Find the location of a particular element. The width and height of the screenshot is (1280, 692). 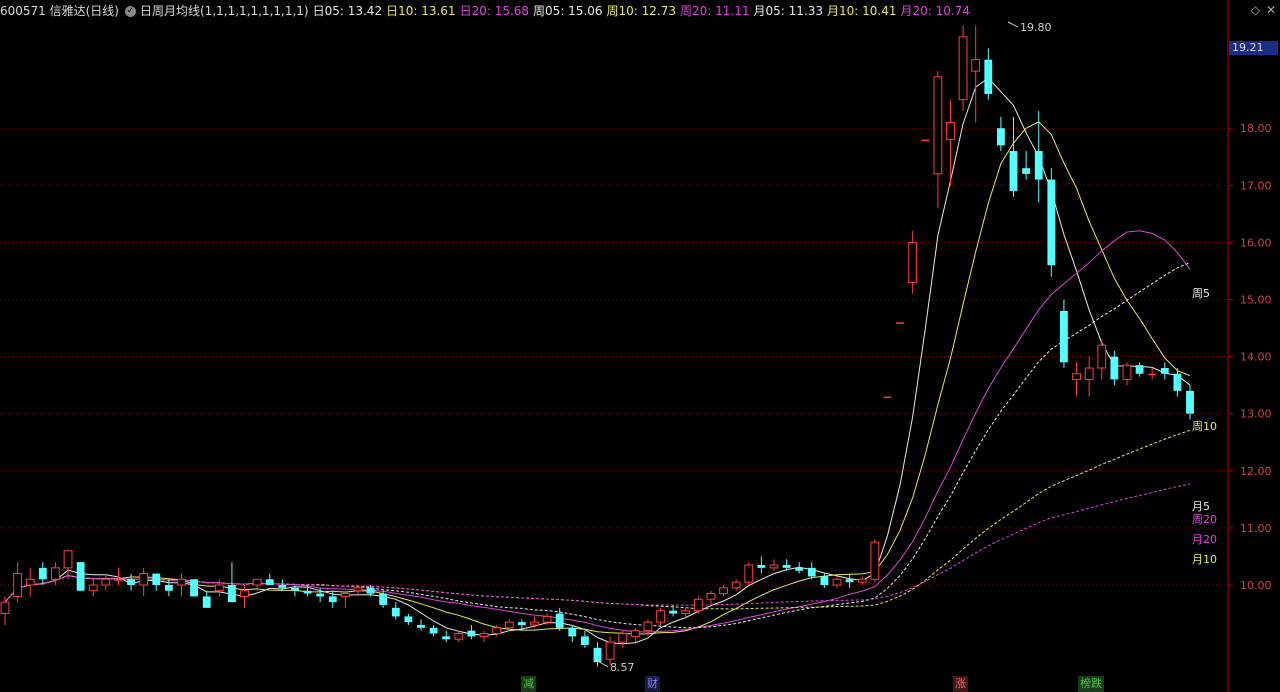

high-pointer is located at coordinates (1013, 24).